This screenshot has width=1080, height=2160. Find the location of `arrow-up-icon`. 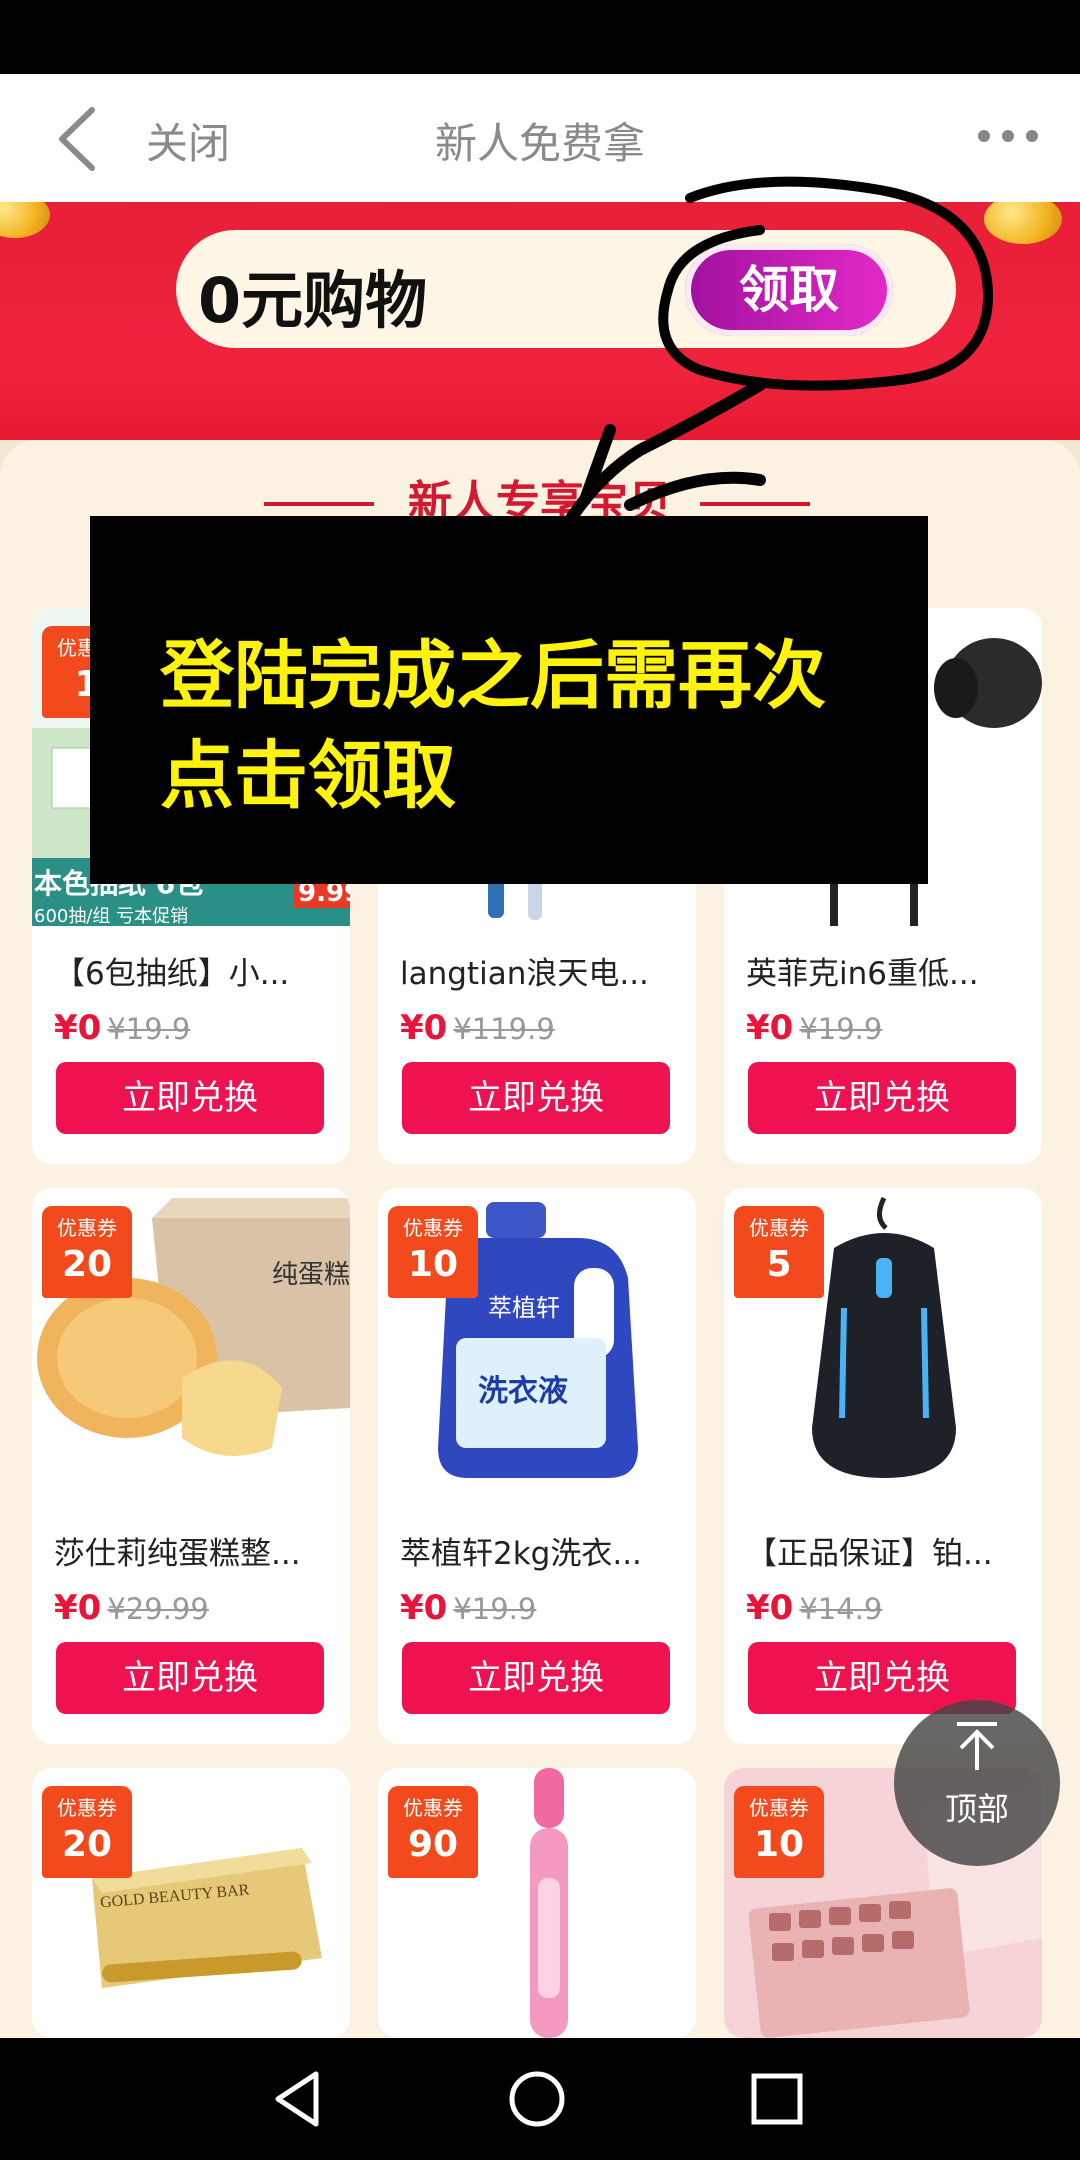

arrow-up-icon is located at coordinates (977, 1746).